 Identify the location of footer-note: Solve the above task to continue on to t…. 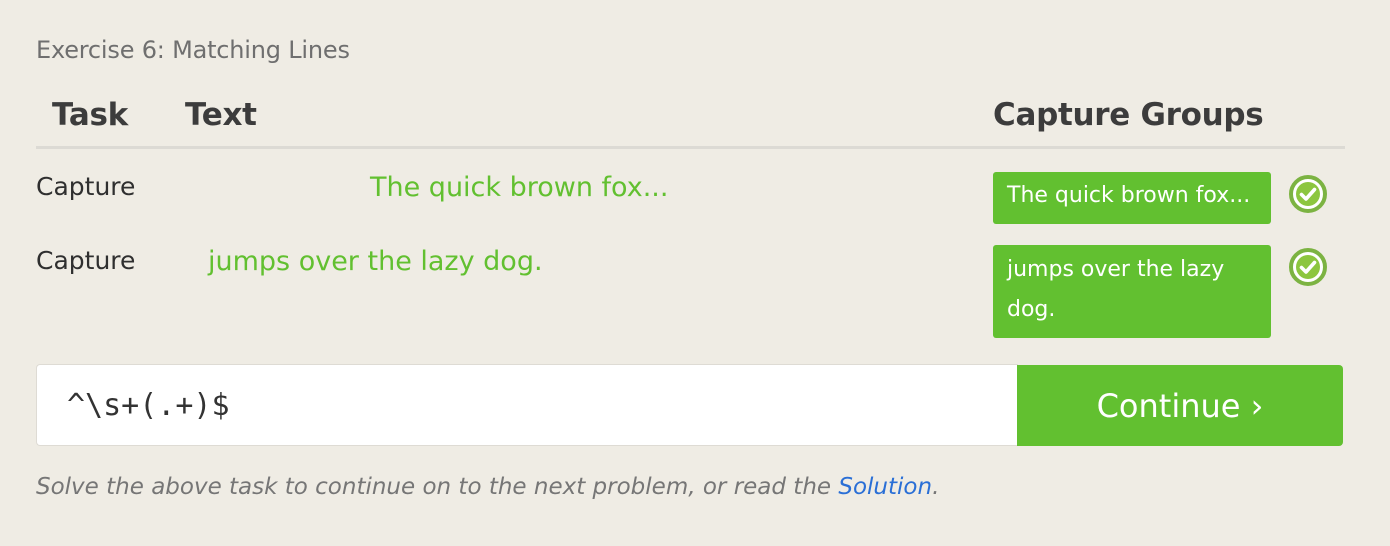
(487, 487).